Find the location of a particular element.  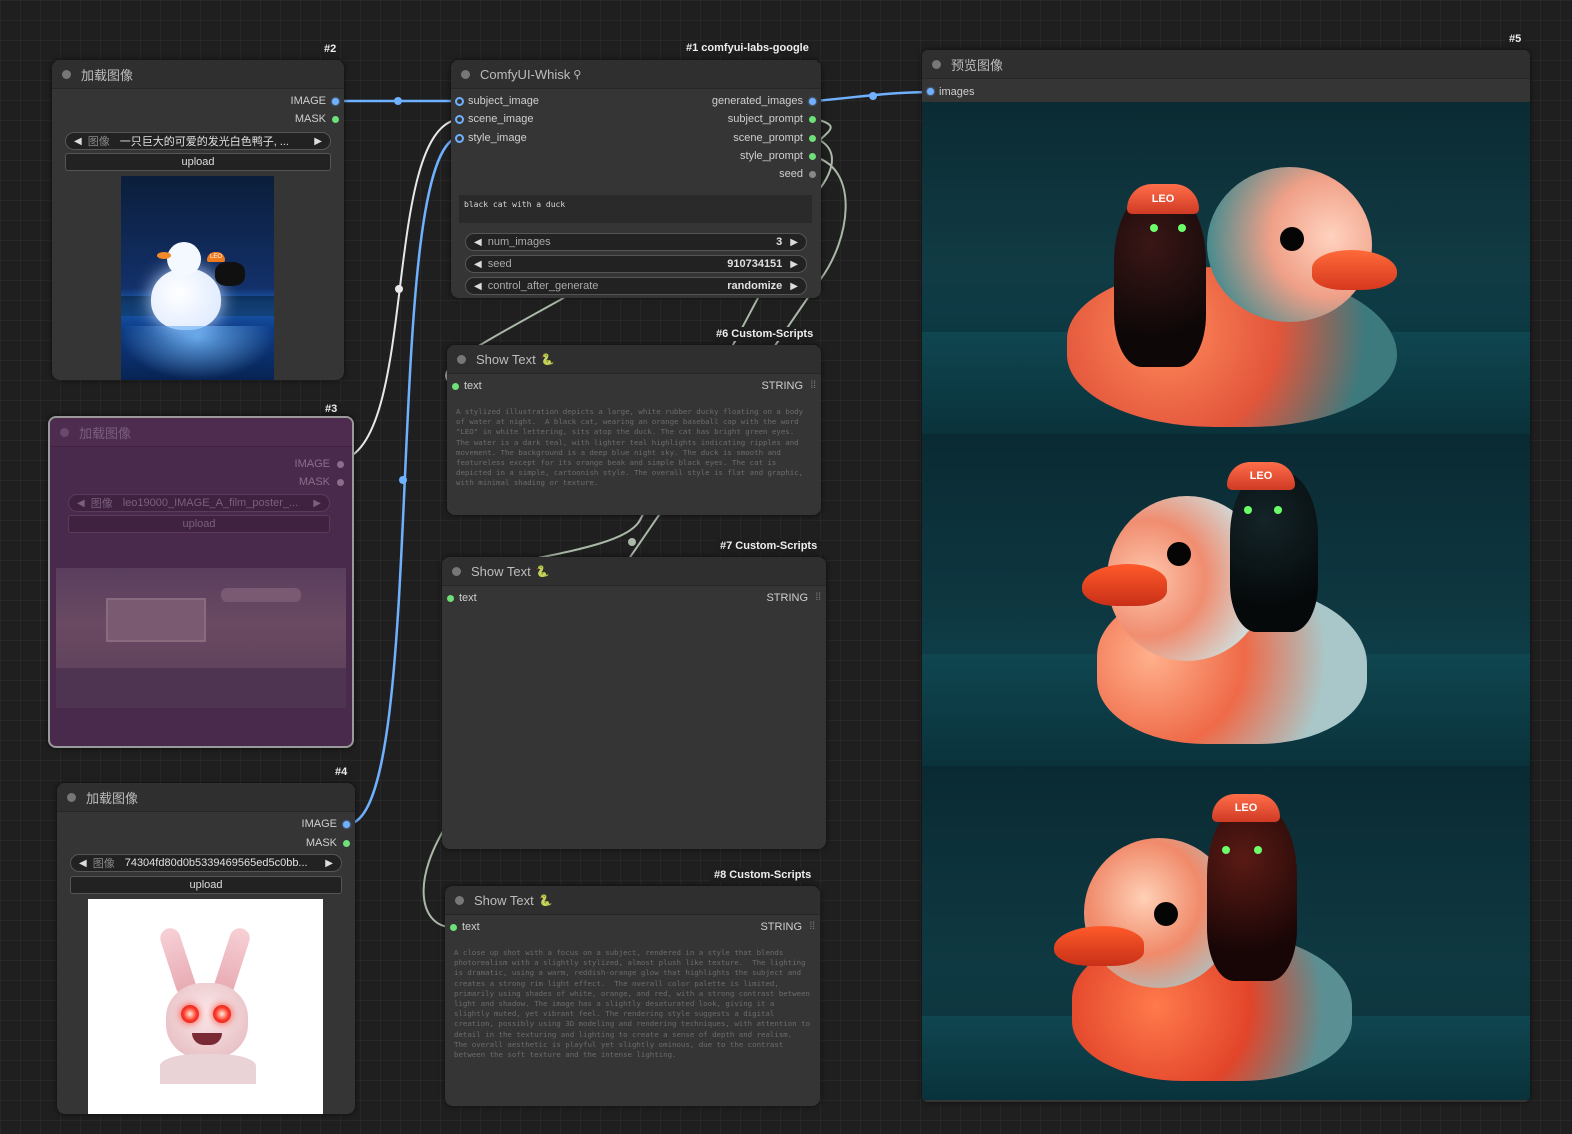

widget-label: num_images is located at coordinates (519, 242).